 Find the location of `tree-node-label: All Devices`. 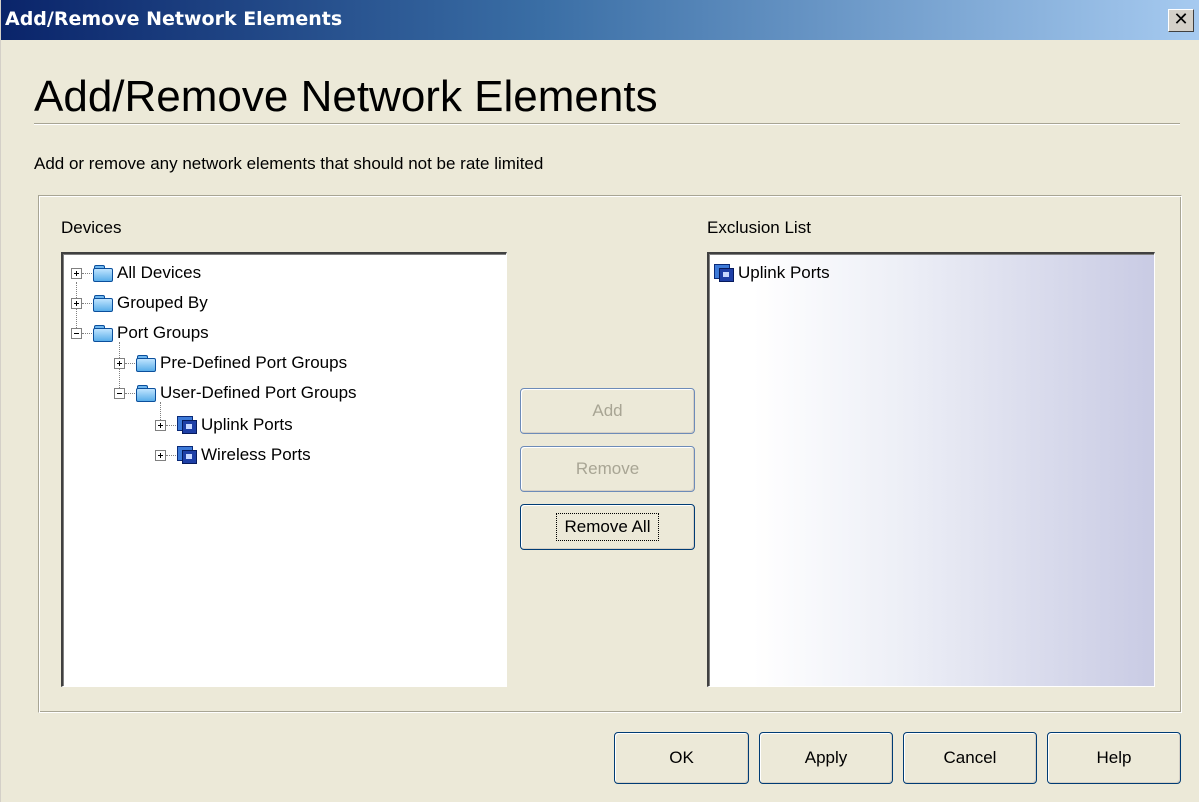

tree-node-label: All Devices is located at coordinates (159, 272).